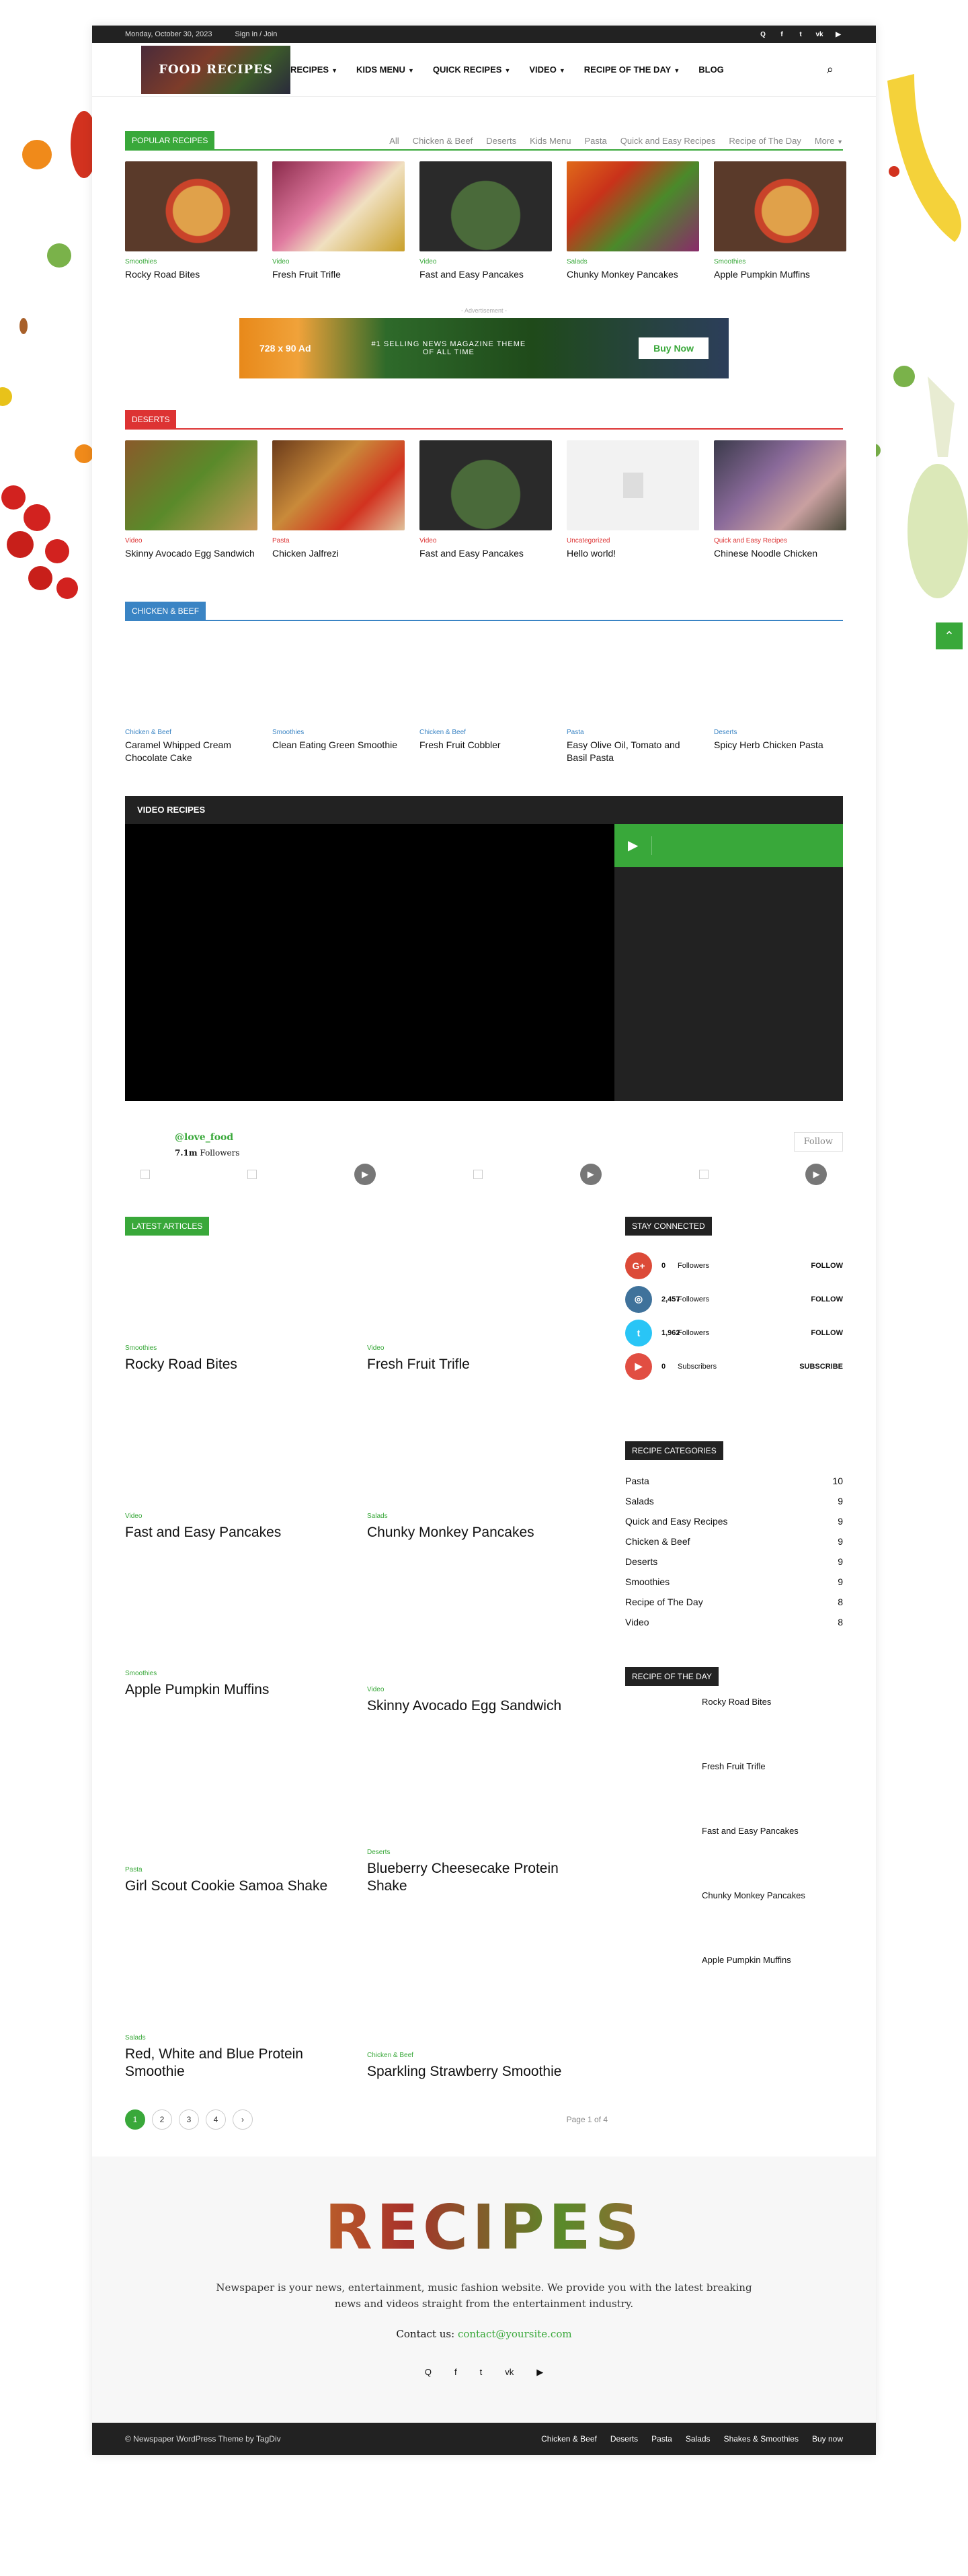 Image resolution: width=968 pixels, height=2576 pixels. I want to click on recipe-title: Apple Pumpkin Muffins, so click(780, 274).